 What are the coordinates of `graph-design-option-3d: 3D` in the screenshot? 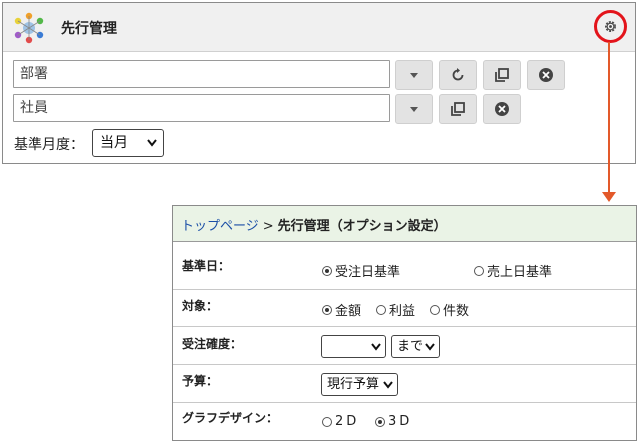 It's located at (393, 421).